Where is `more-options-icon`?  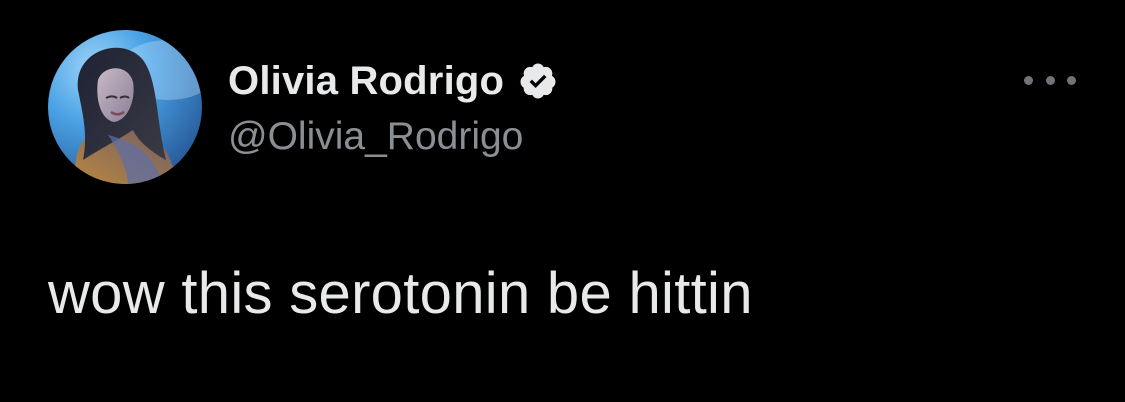
more-options-icon is located at coordinates (1050, 80).